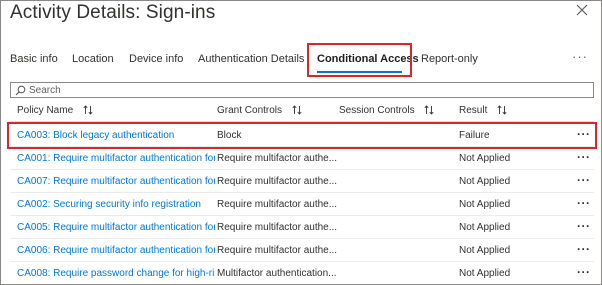 This screenshot has height=285, width=602. I want to click on tab-location: Location, so click(93, 59).